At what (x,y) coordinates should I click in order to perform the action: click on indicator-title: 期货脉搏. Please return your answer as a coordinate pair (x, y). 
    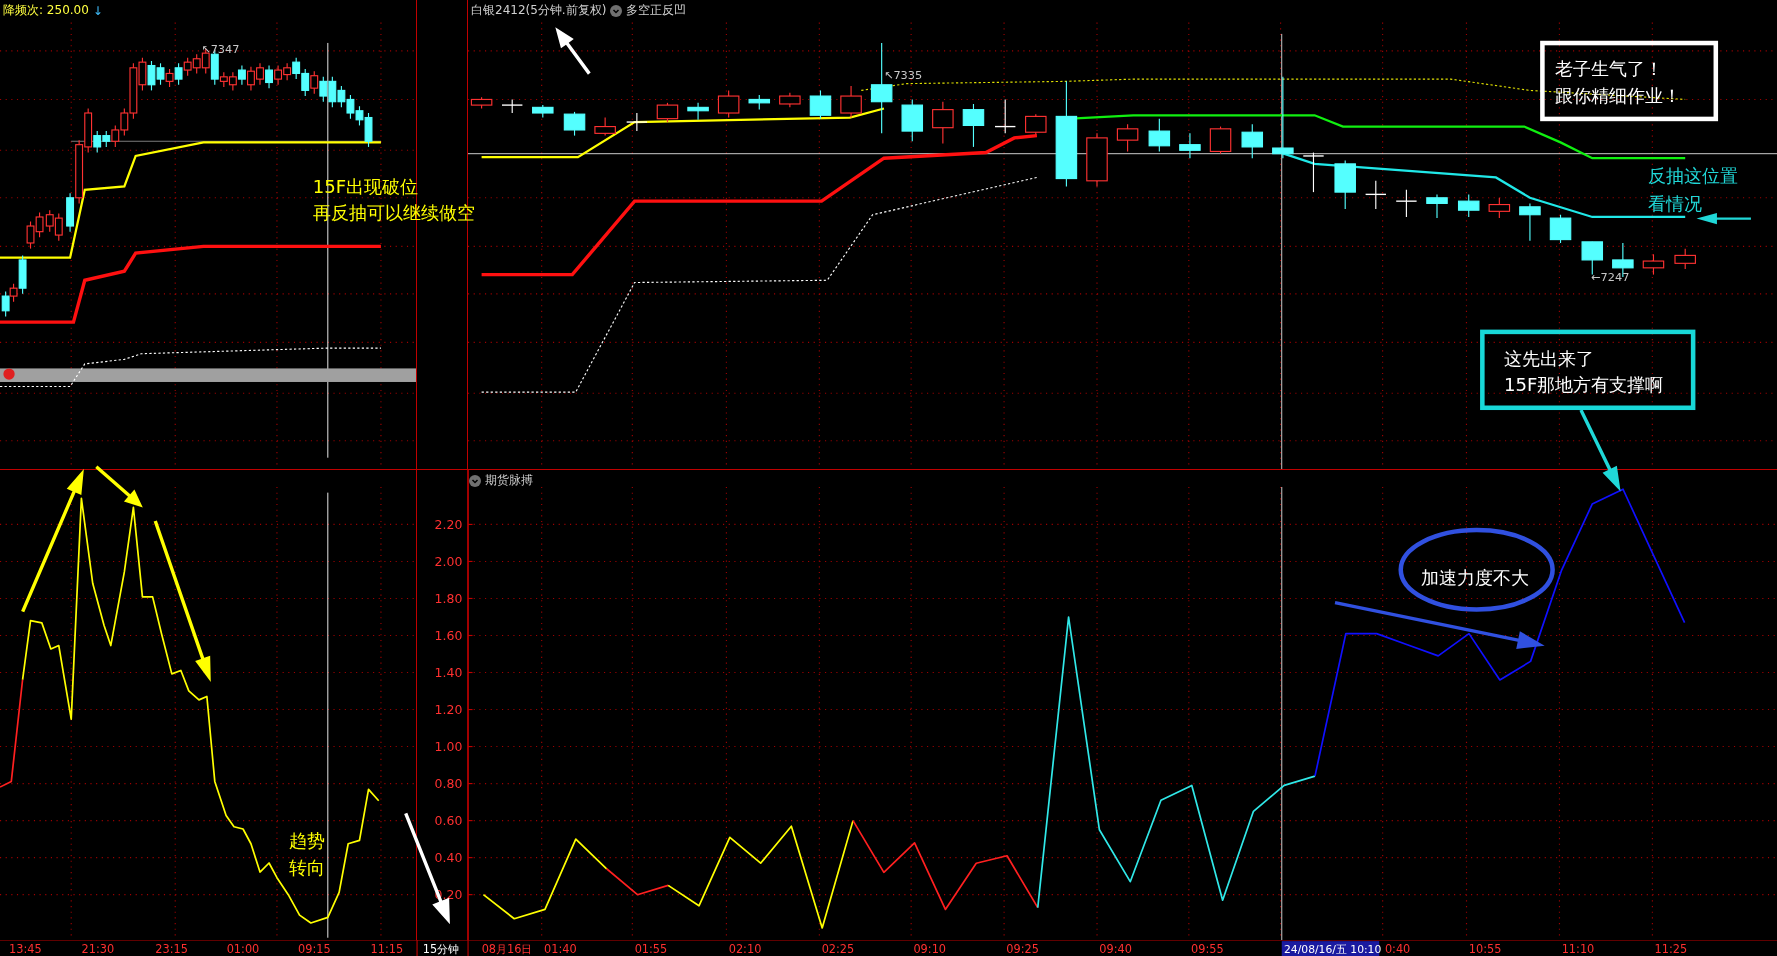
    Looking at the image, I should click on (509, 480).